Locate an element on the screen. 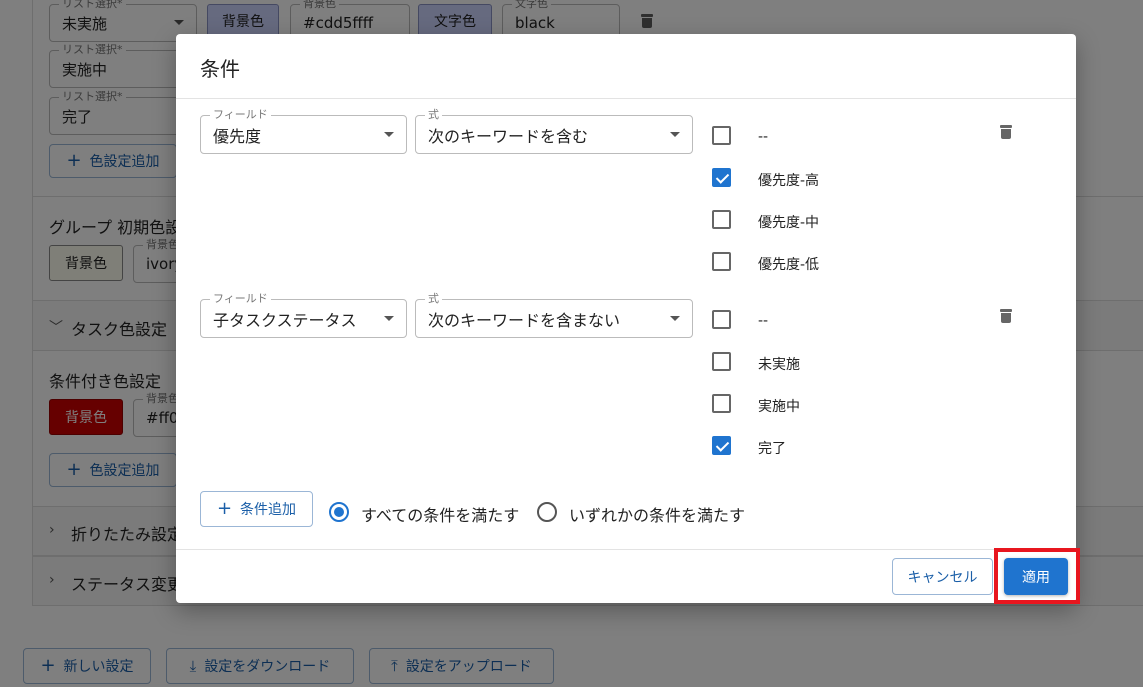 This screenshot has width=1143, height=687. condition-1-field-select: フィールド 優先度 is located at coordinates (303, 131).